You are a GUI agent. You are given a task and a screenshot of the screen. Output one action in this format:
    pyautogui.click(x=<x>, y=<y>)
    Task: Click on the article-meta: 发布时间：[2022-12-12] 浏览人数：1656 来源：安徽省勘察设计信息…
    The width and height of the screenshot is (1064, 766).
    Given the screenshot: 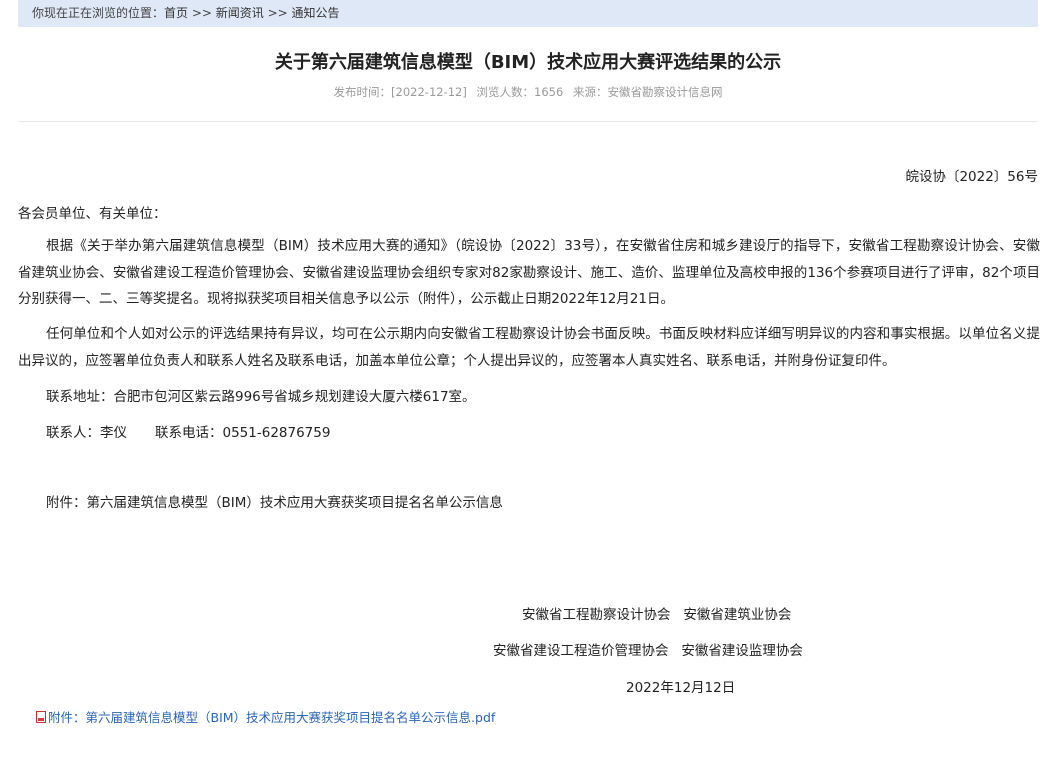 What is the action you would take?
    pyautogui.click(x=528, y=92)
    